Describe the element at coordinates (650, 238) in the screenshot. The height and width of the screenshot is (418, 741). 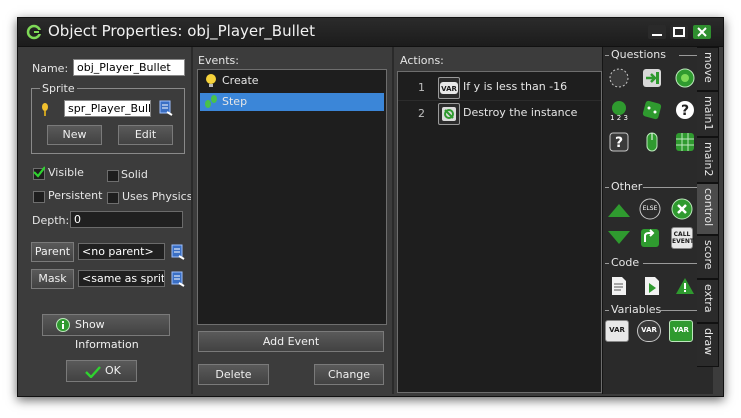
I see `repeat-icon` at that location.